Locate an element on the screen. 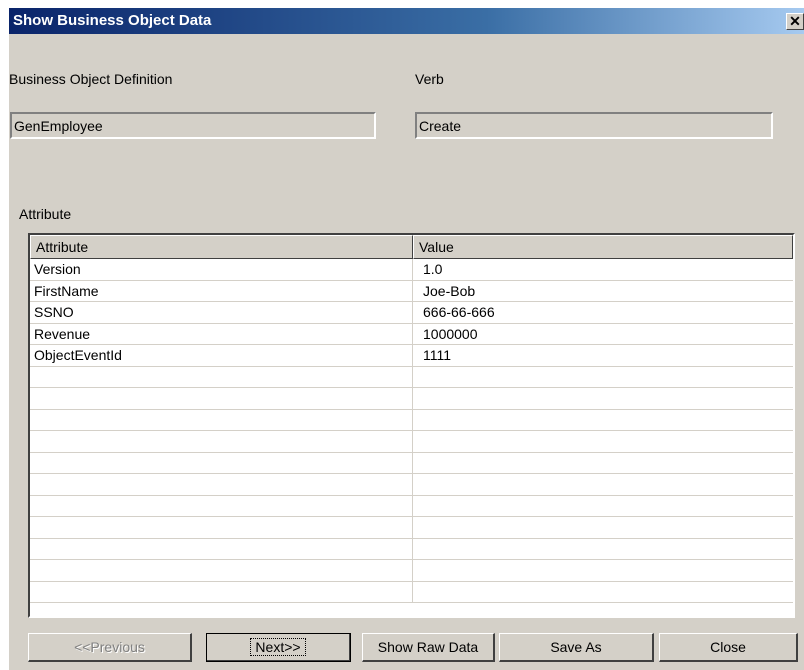 The image size is (804, 670). save-as-button: Save As is located at coordinates (576, 647).